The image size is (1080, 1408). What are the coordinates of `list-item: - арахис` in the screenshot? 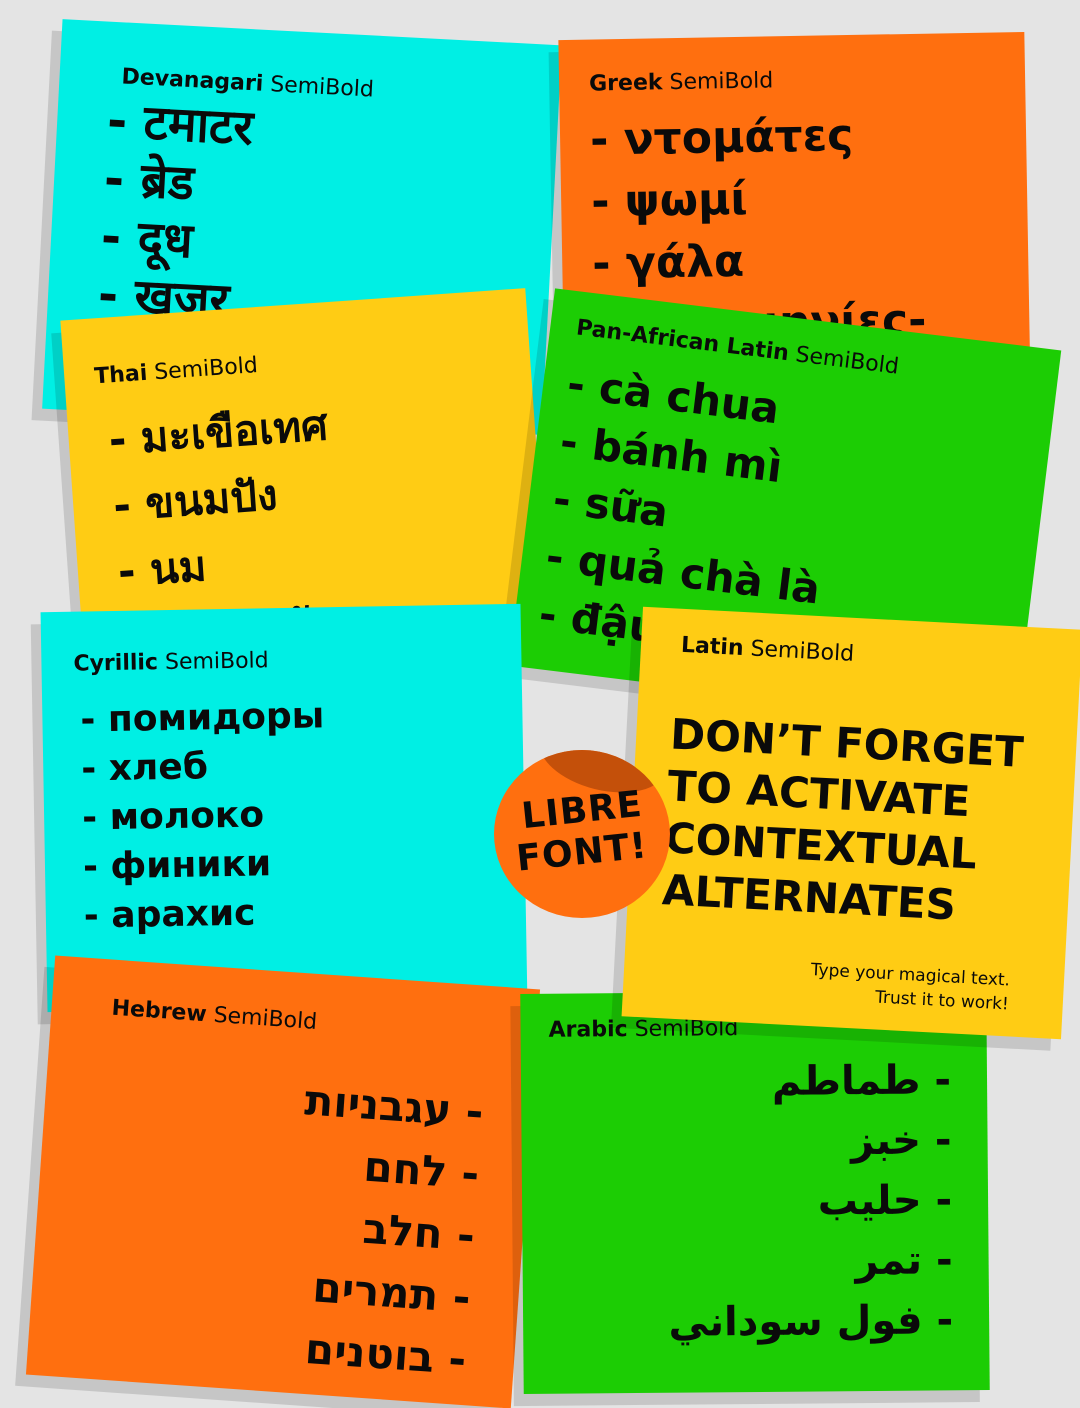 It's located at (169, 914).